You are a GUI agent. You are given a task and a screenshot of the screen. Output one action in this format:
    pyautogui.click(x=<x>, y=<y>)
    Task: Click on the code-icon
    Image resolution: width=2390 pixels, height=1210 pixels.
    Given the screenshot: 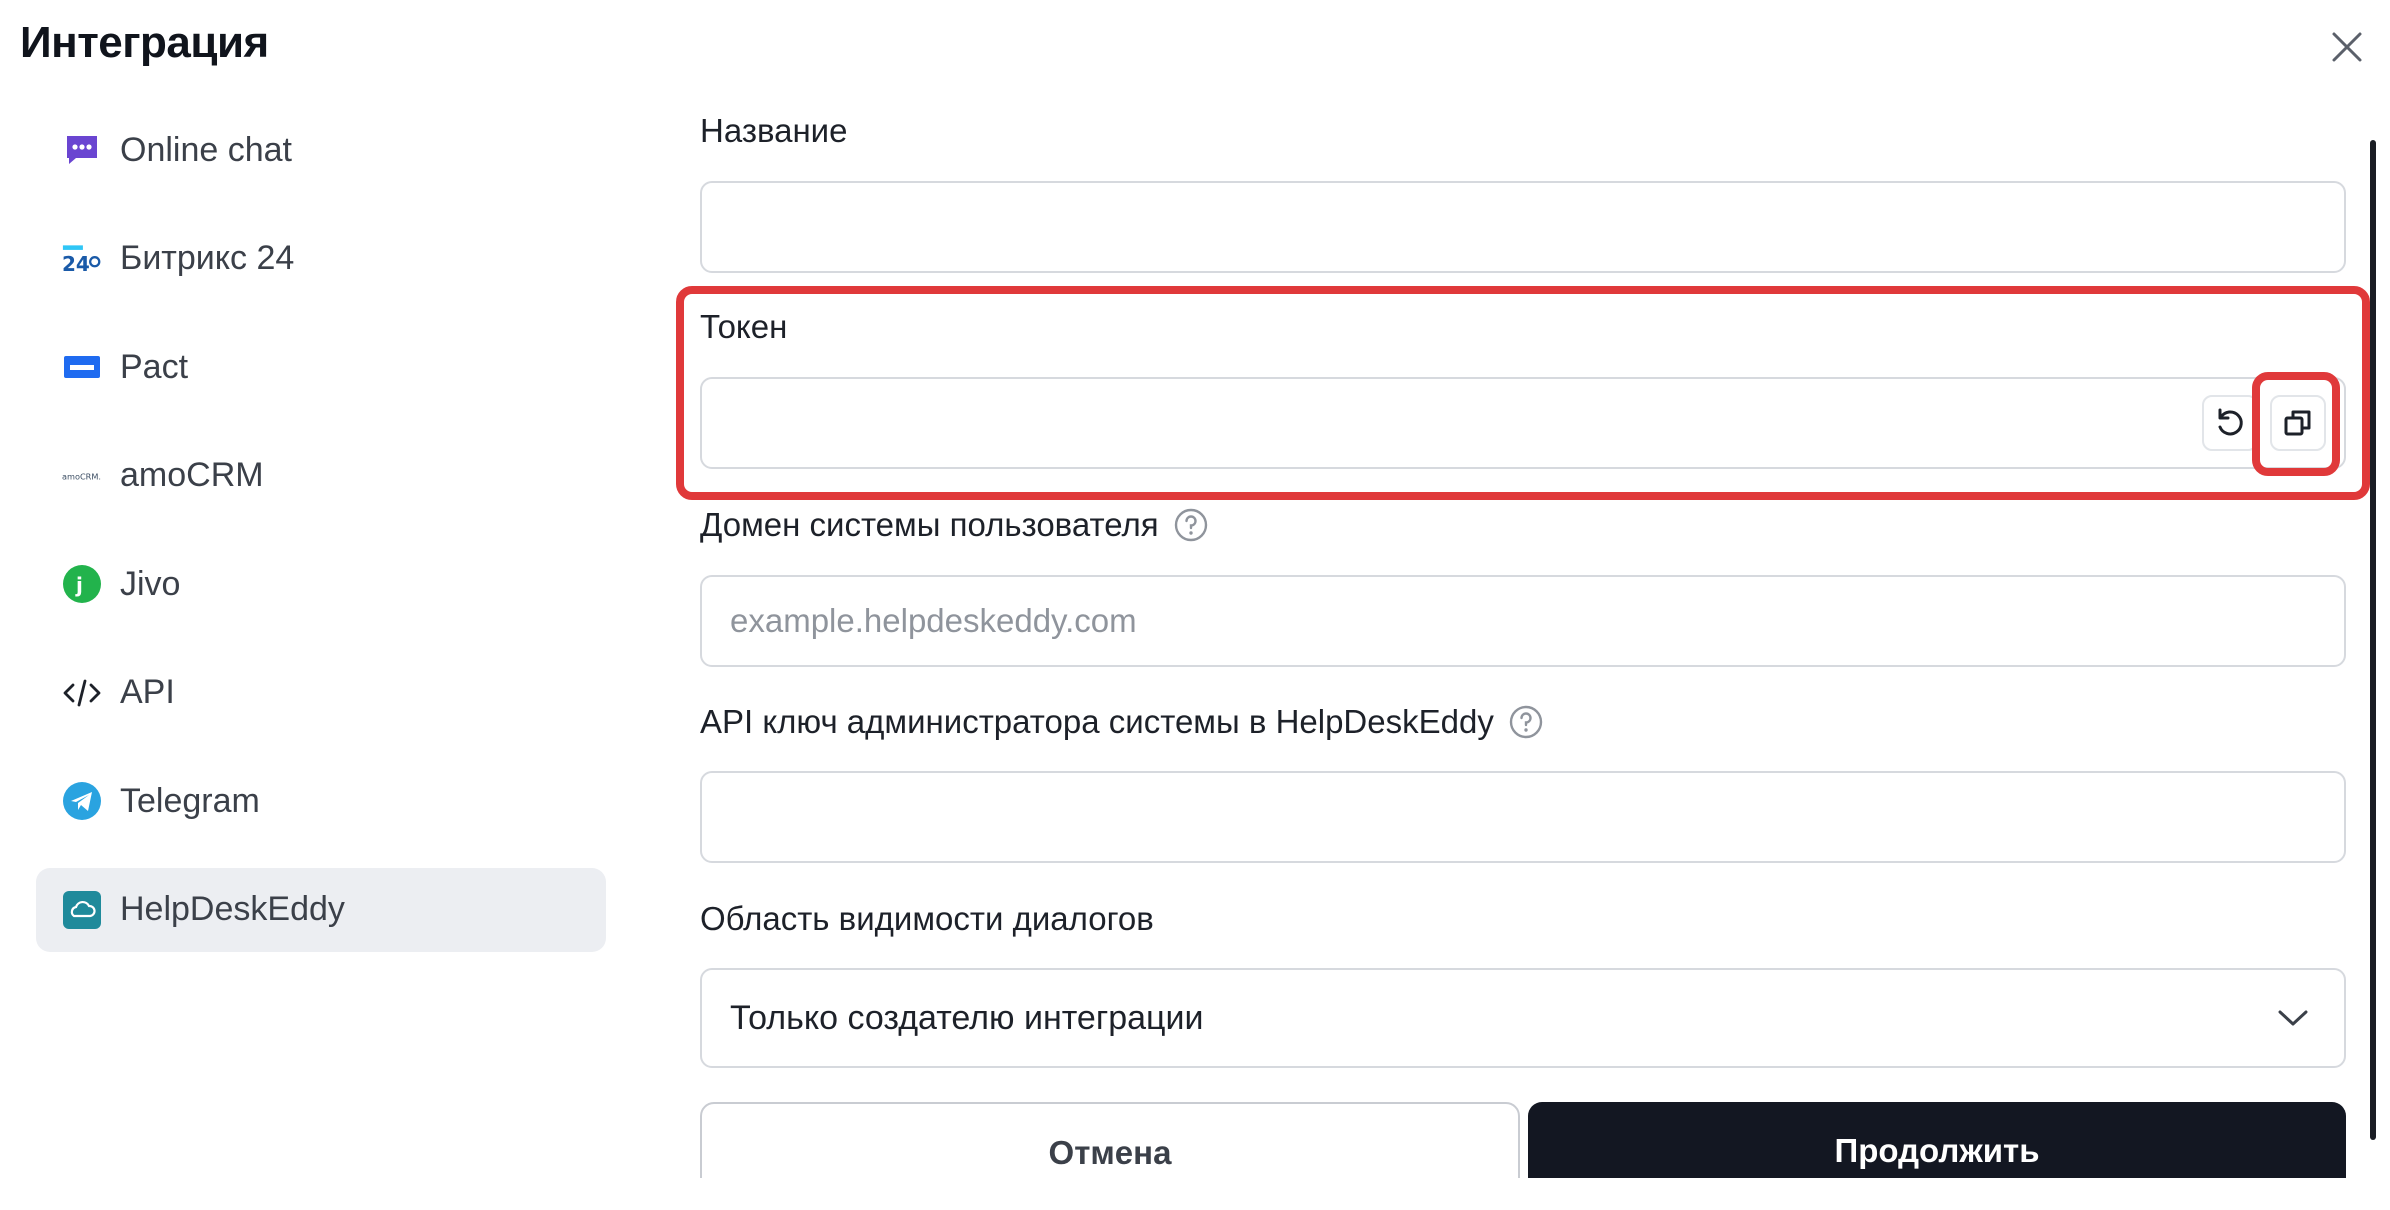 What is the action you would take?
    pyautogui.click(x=82, y=693)
    